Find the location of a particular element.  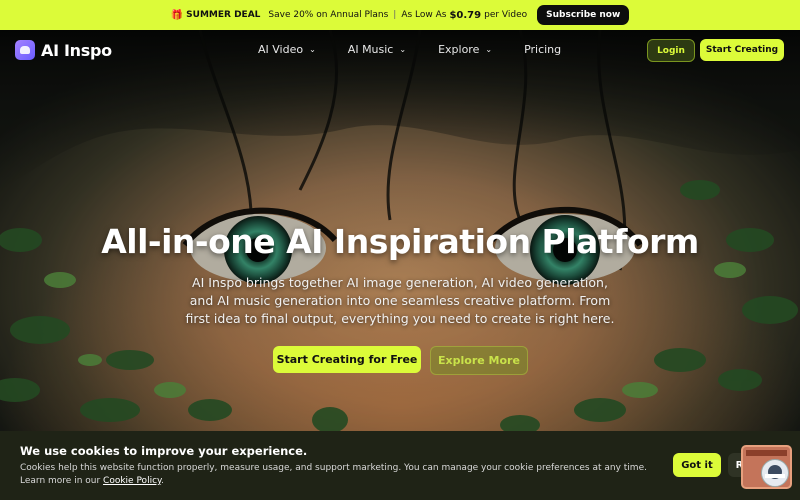

promo-deal: SUMMER DEAL is located at coordinates (223, 15).